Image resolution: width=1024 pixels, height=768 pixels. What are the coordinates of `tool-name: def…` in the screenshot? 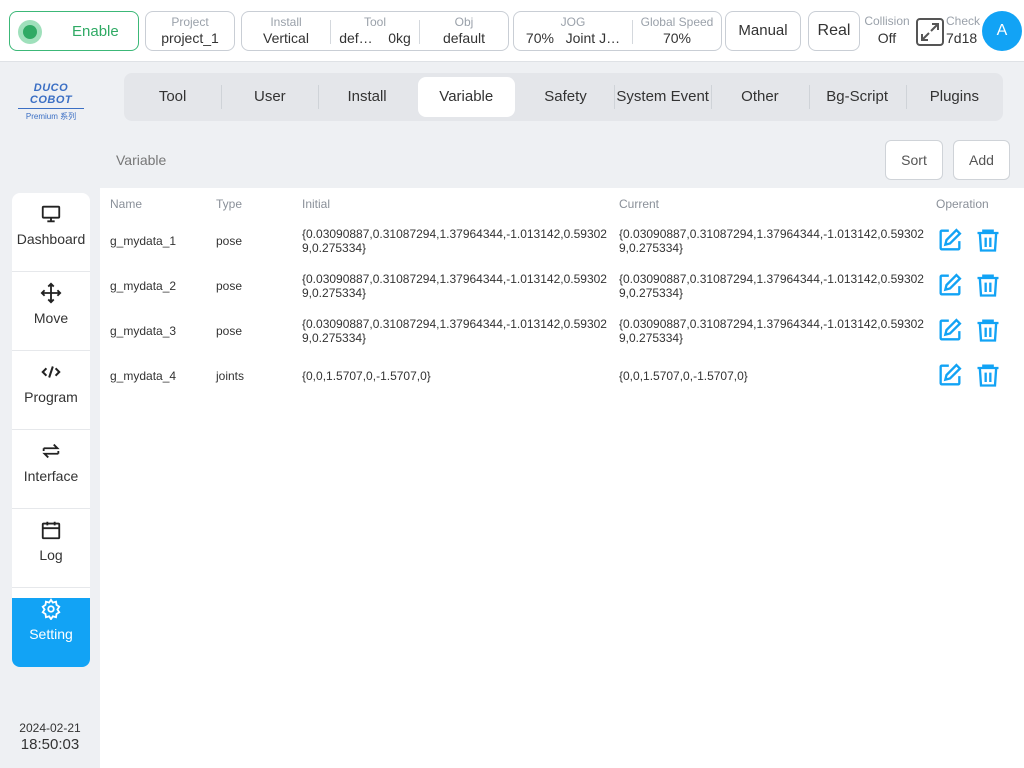 It's located at (356, 38).